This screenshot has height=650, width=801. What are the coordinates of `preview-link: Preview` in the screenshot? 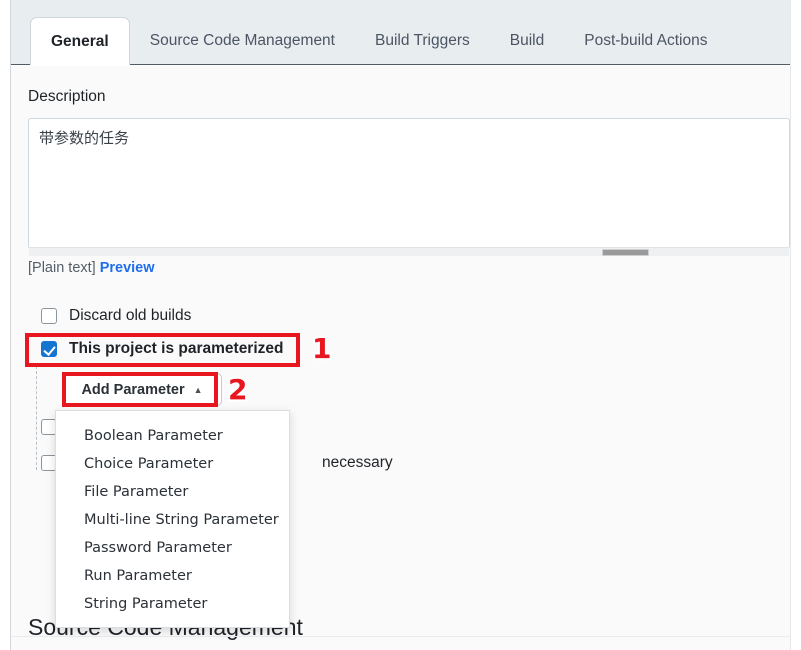 It's located at (127, 268).